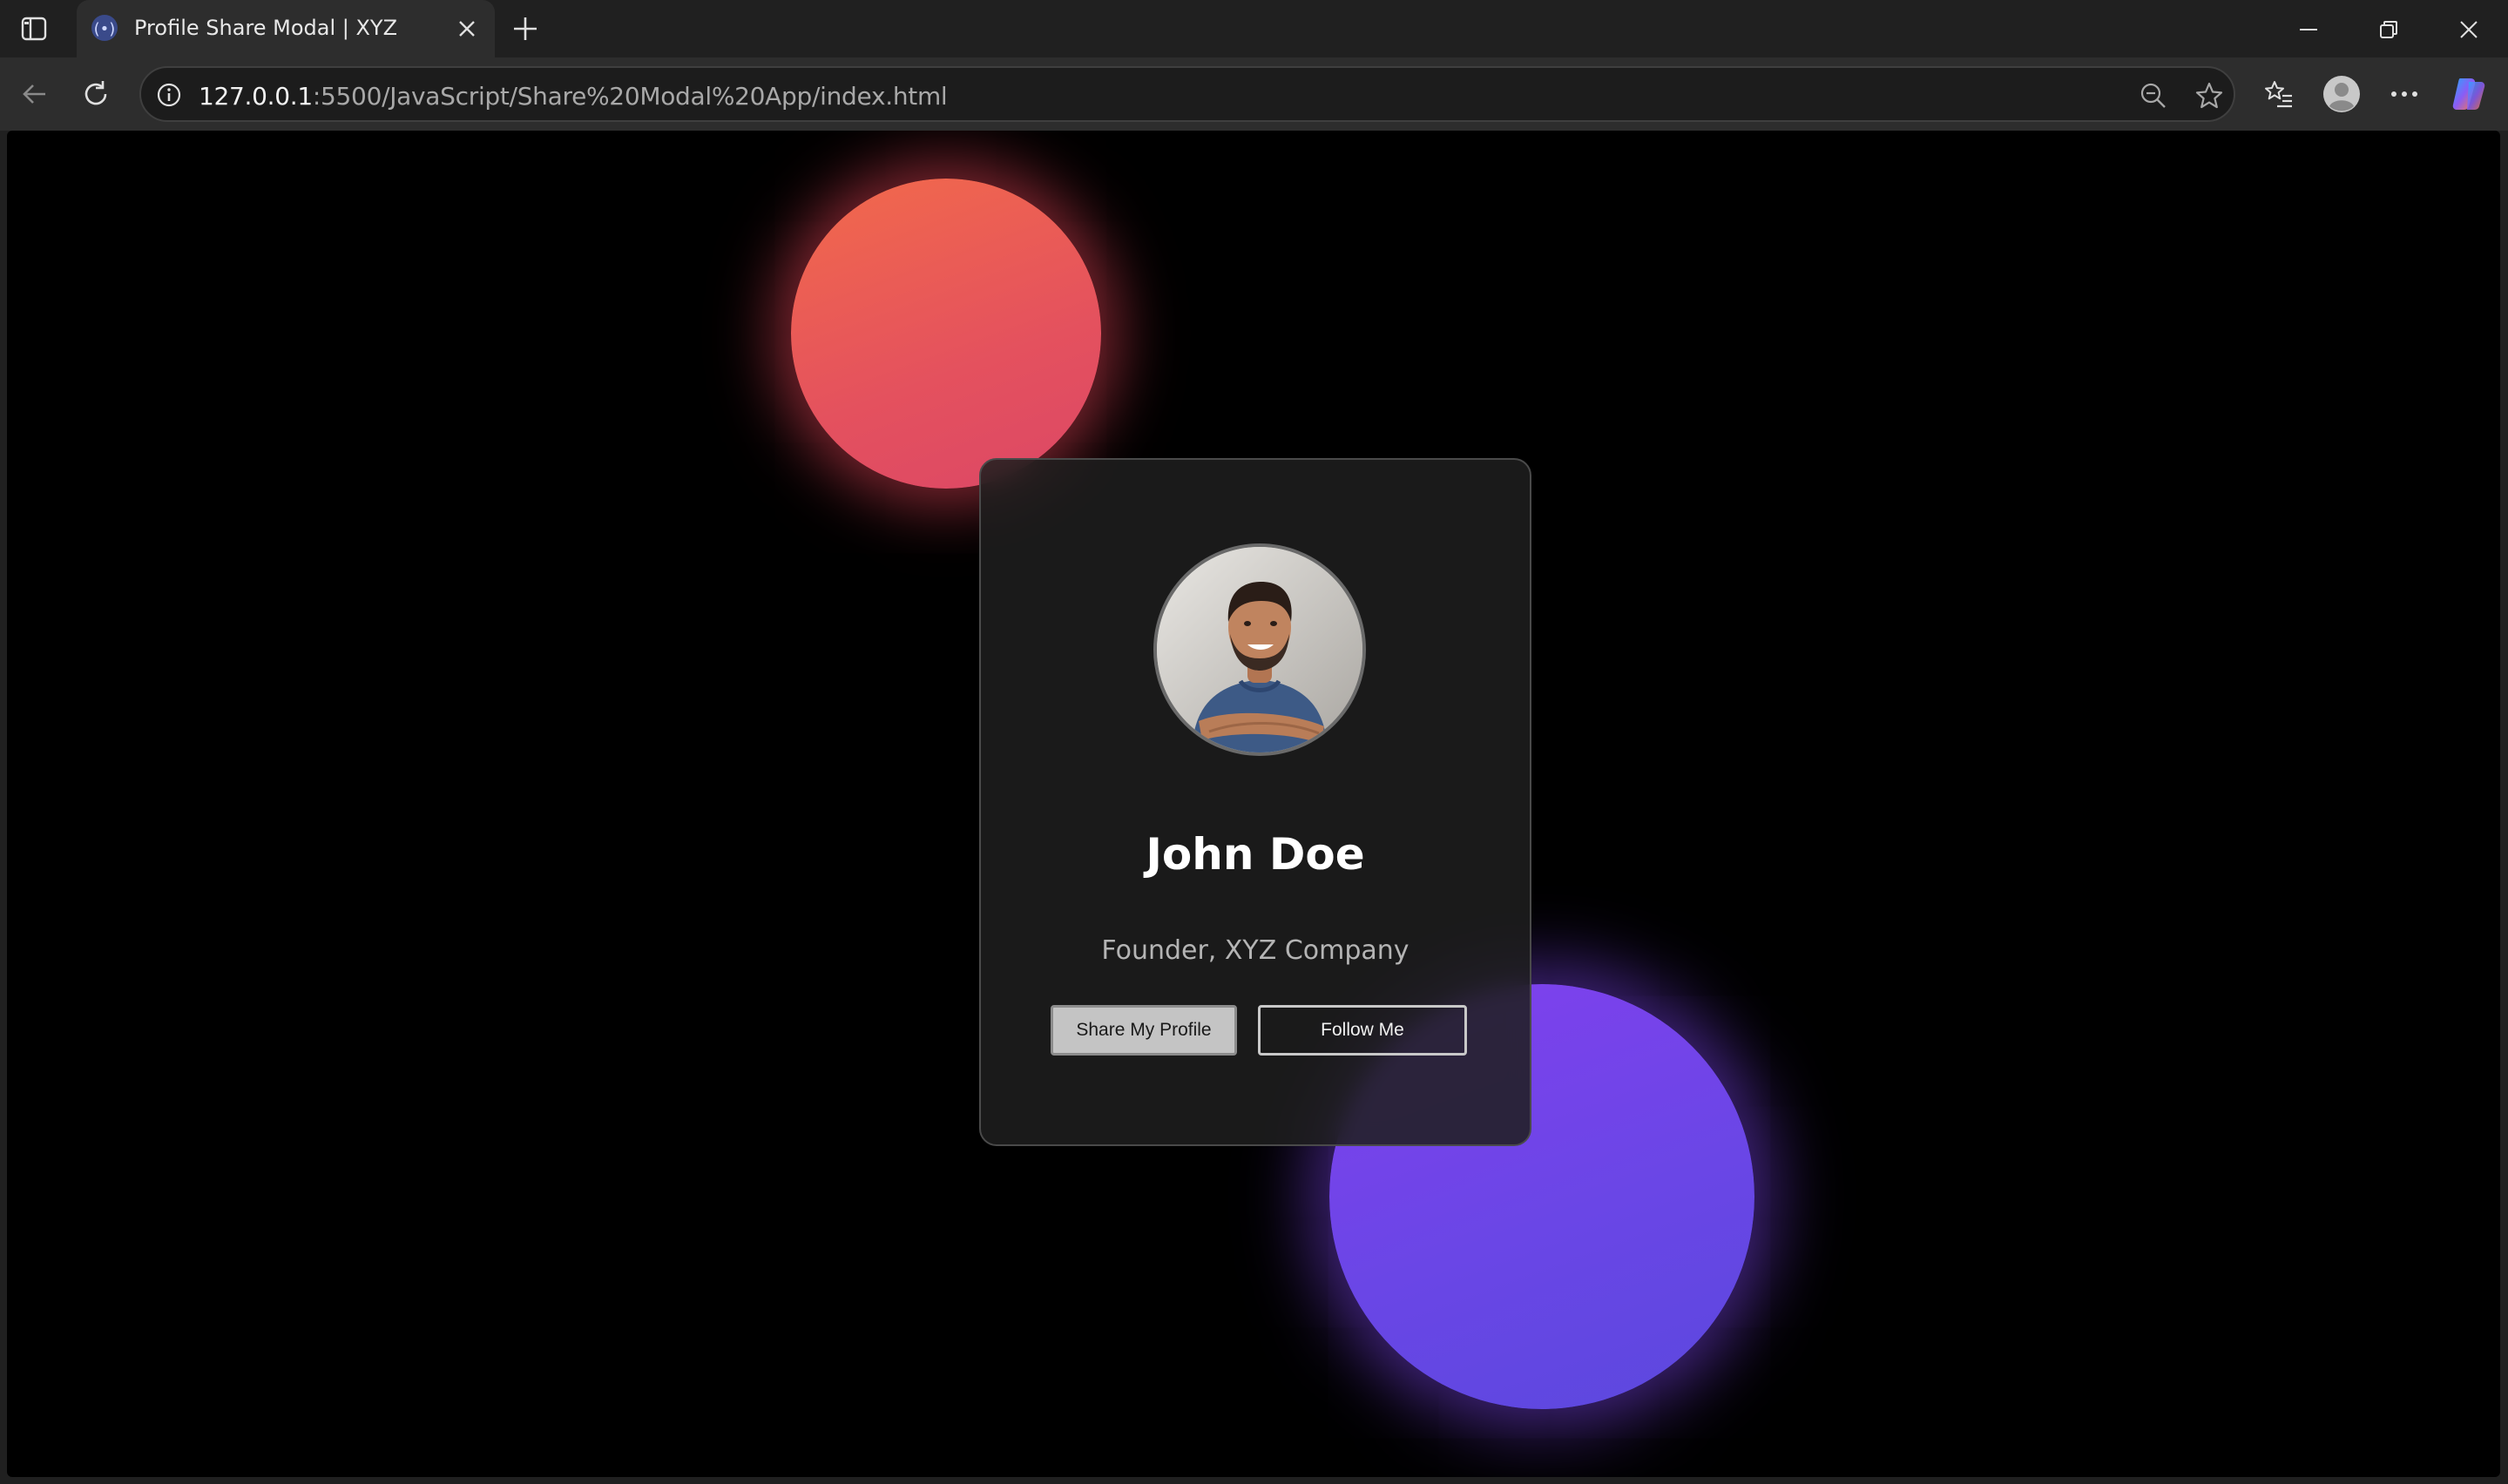 Image resolution: width=2508 pixels, height=1484 pixels. I want to click on browser-title-bar: (•) Profile Share Modal | XYZ, so click(1254, 29).